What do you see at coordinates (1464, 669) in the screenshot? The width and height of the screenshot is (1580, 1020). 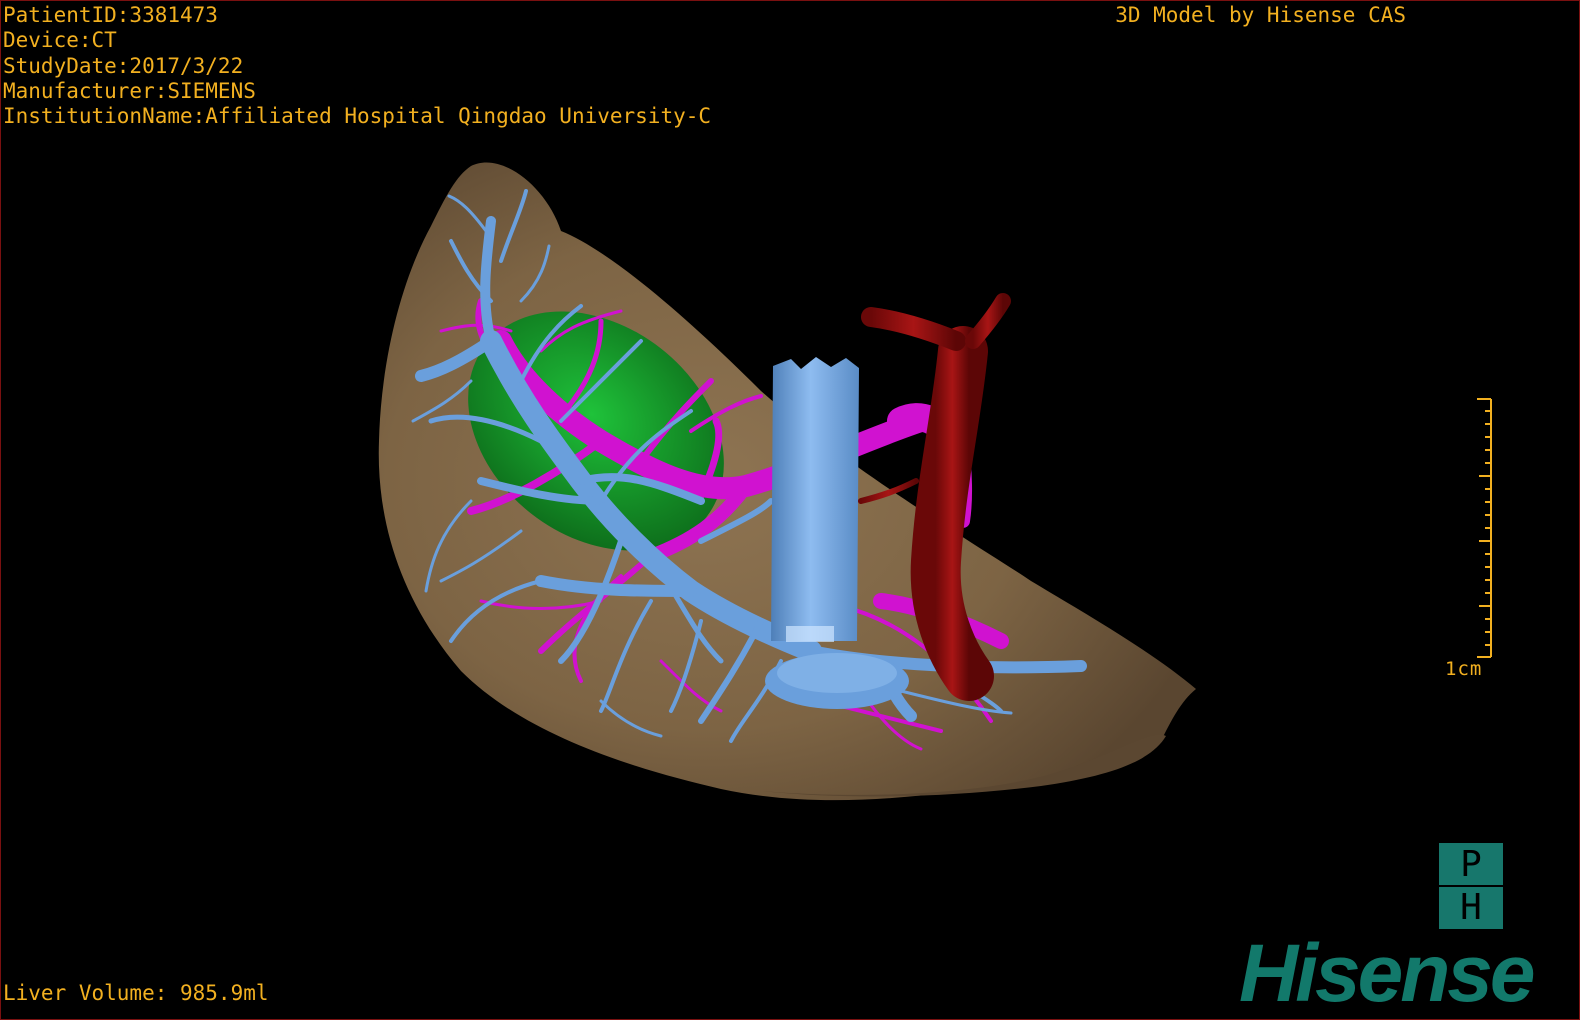 I see `scale-bar-label: 1cm` at bounding box center [1464, 669].